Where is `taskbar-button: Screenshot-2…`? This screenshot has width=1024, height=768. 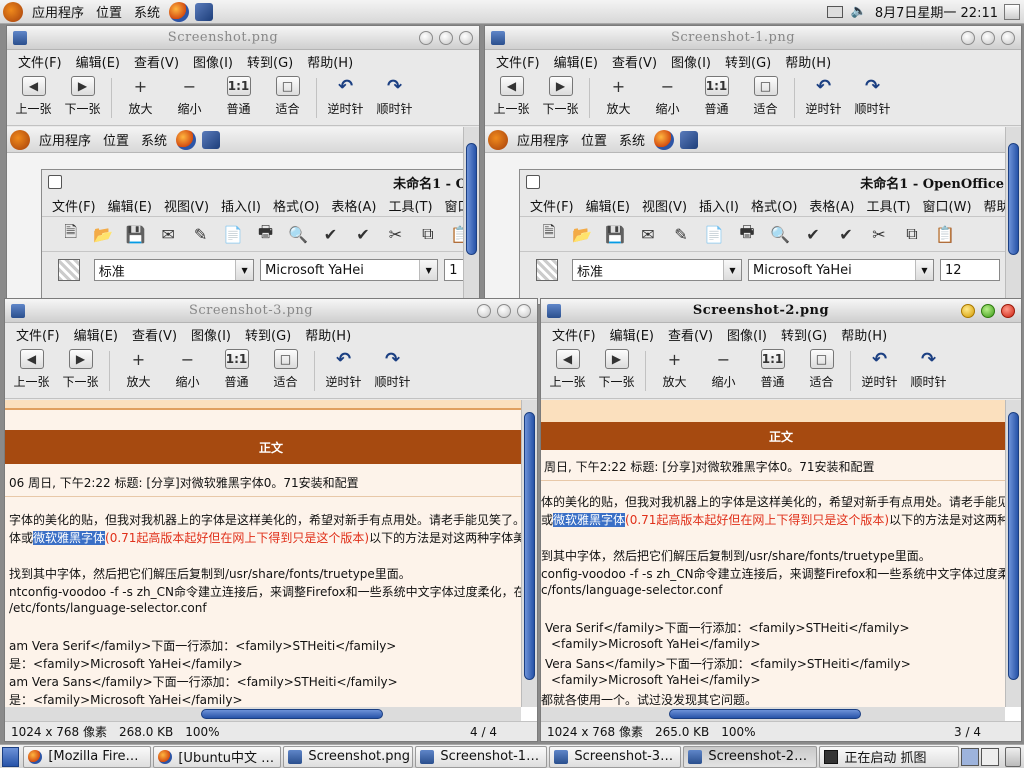
taskbar-button: Screenshot-2… is located at coordinates (750, 756).